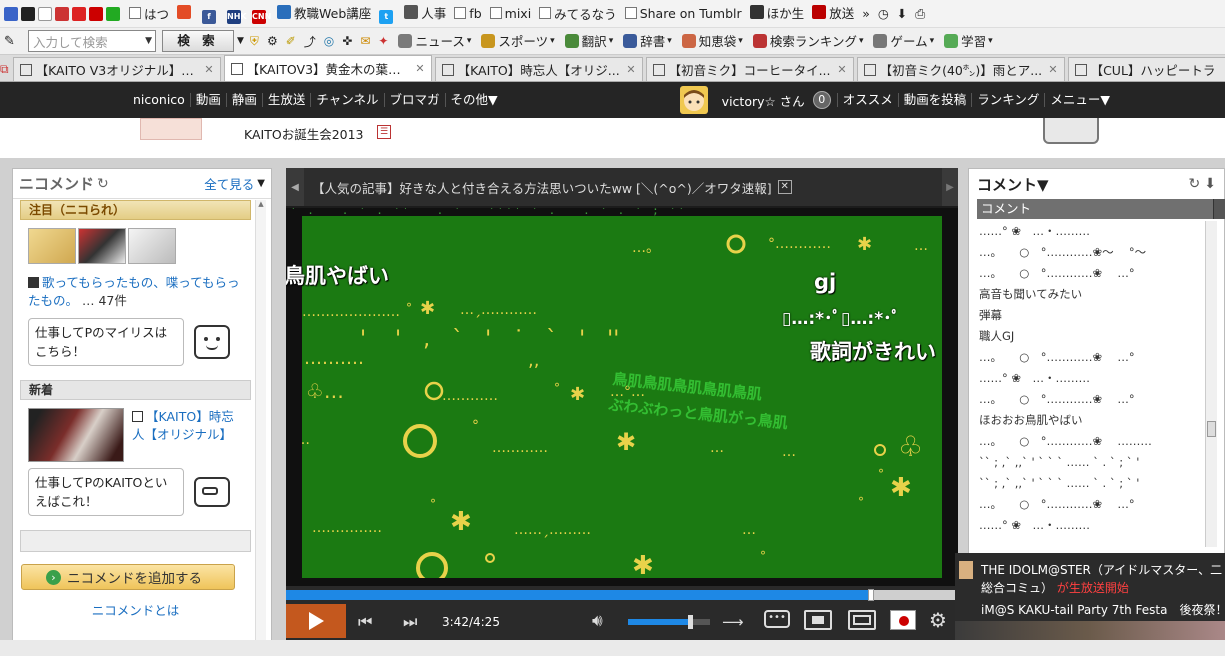 The width and height of the screenshot is (1225, 656). What do you see at coordinates (871, 595) in the screenshot?
I see `seek-knob` at bounding box center [871, 595].